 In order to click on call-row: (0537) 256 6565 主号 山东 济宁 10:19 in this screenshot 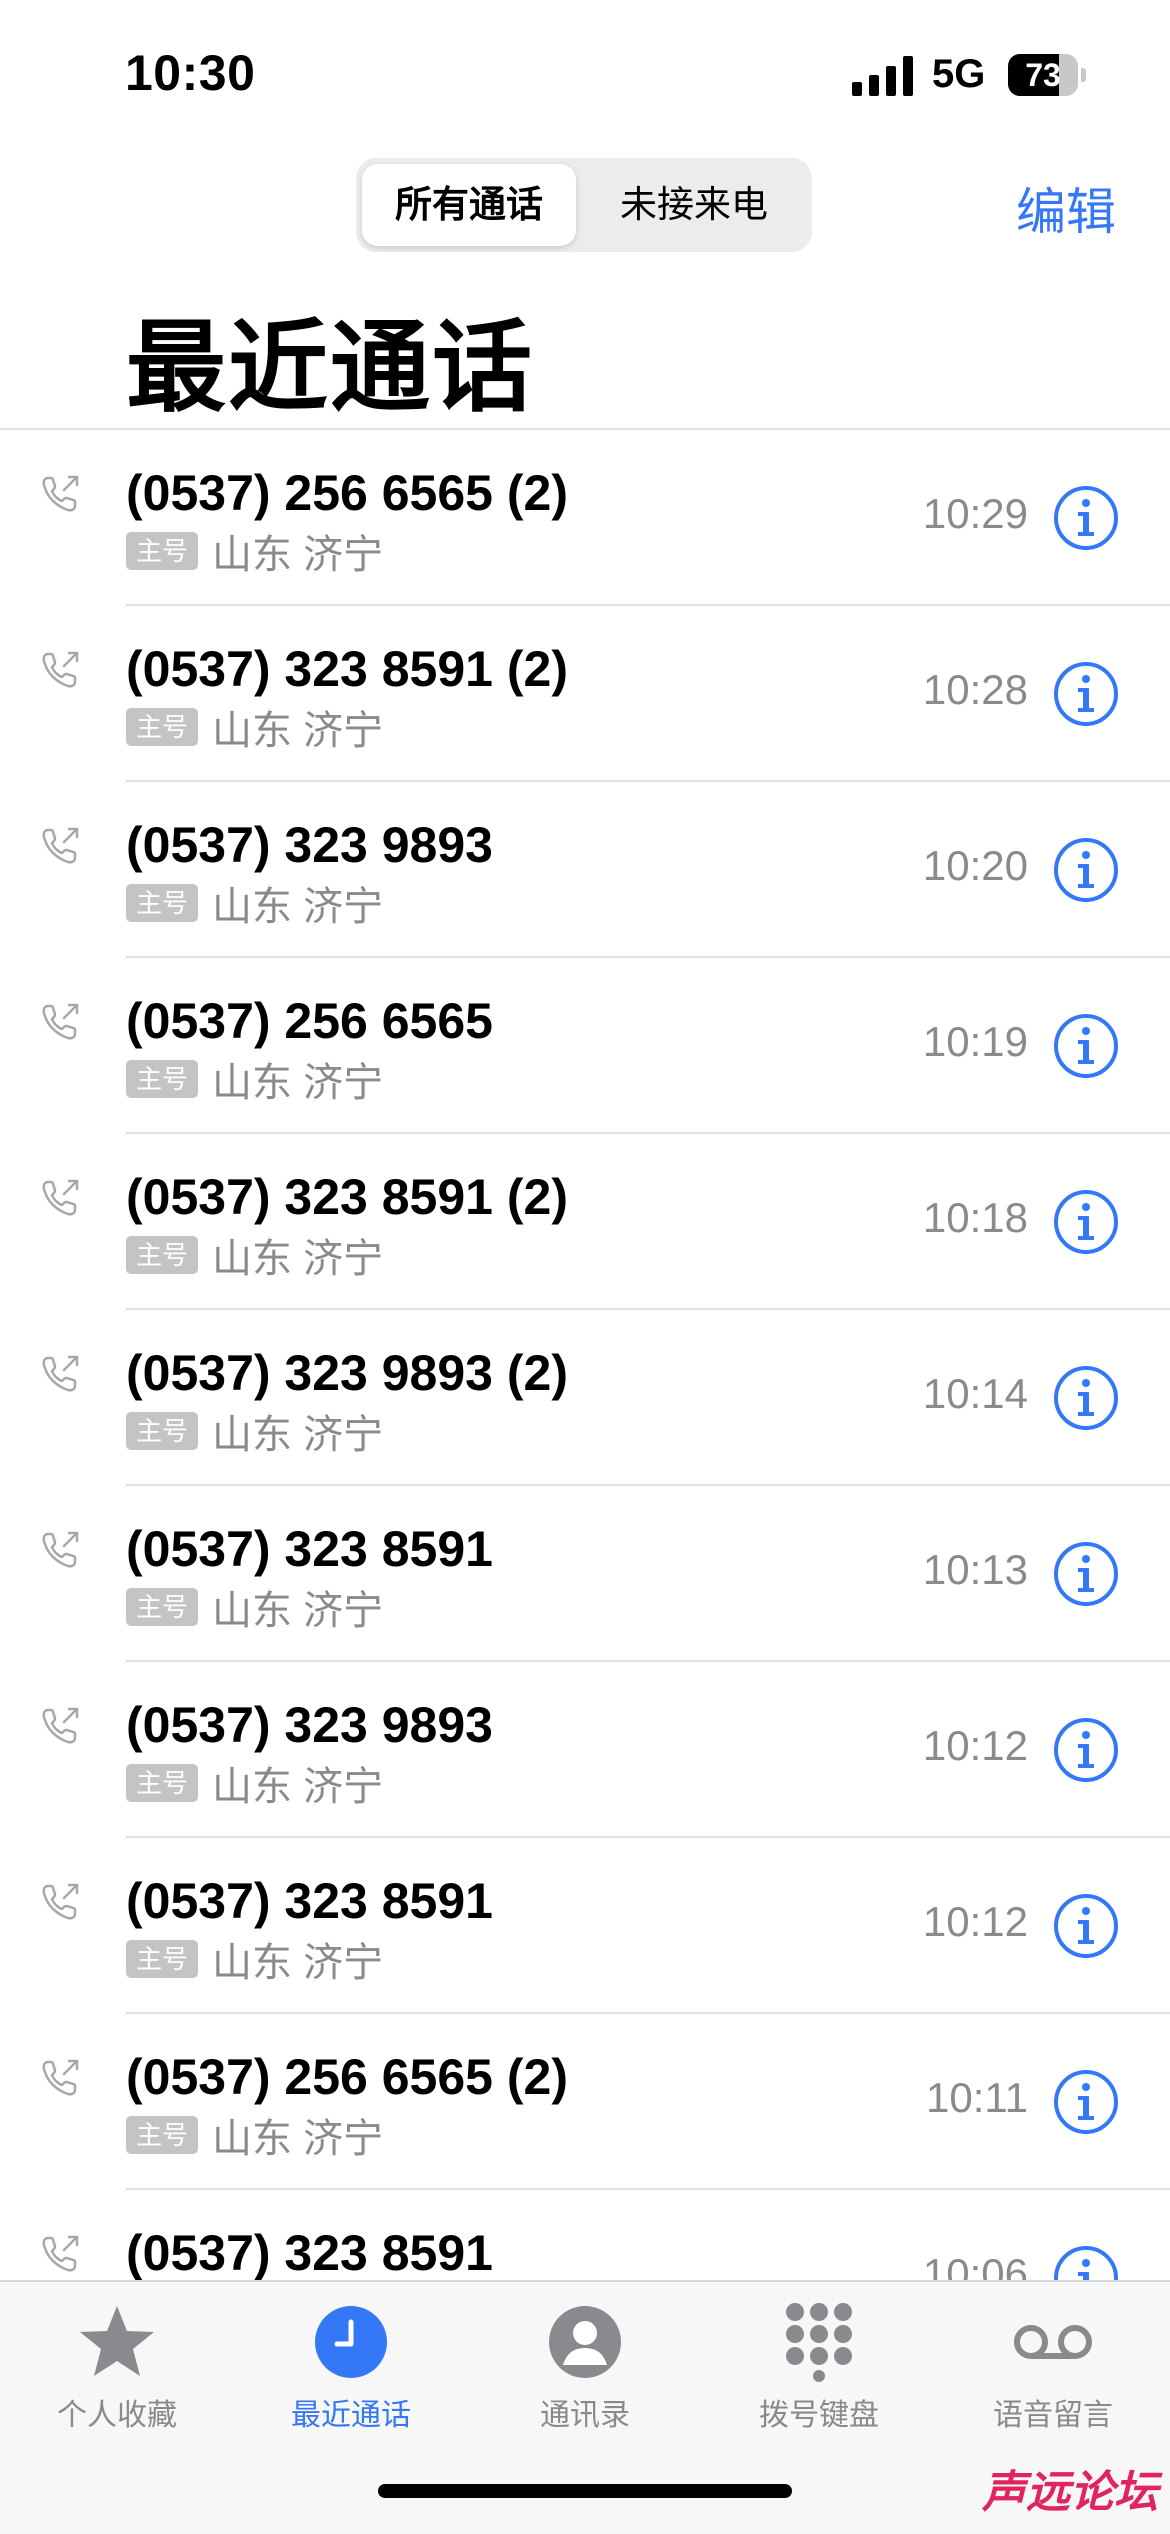, I will do `click(585, 1046)`.